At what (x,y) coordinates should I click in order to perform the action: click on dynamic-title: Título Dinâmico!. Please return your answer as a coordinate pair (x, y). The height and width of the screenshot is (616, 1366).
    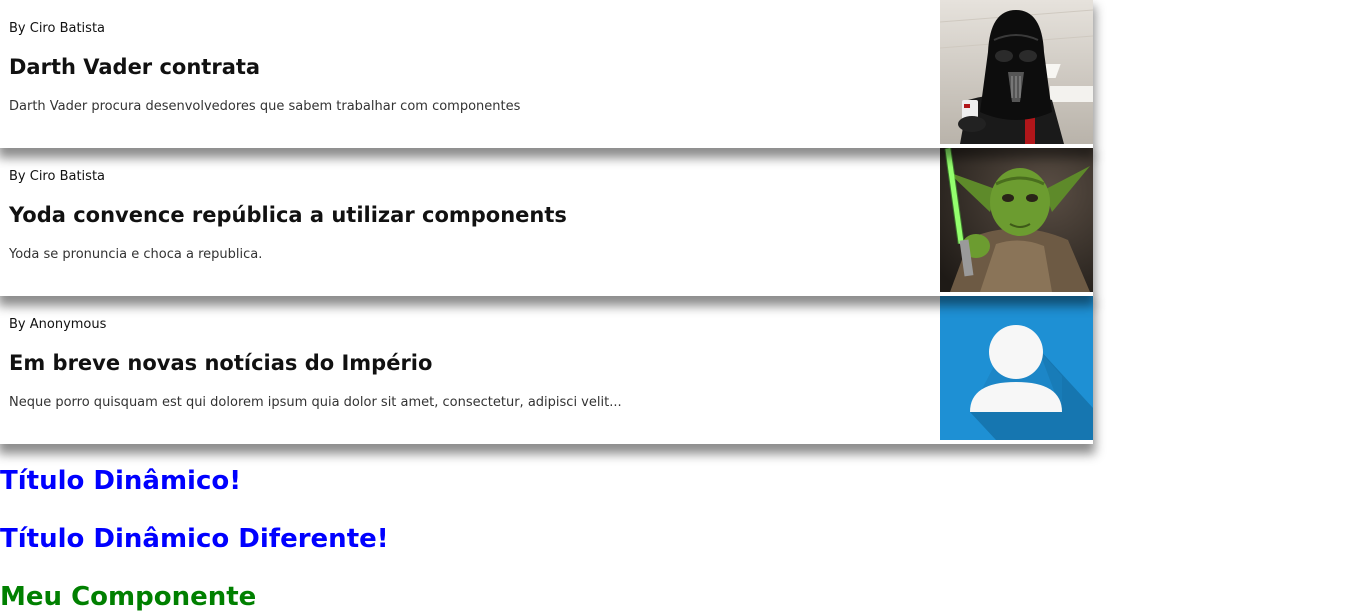
    Looking at the image, I should click on (121, 481).